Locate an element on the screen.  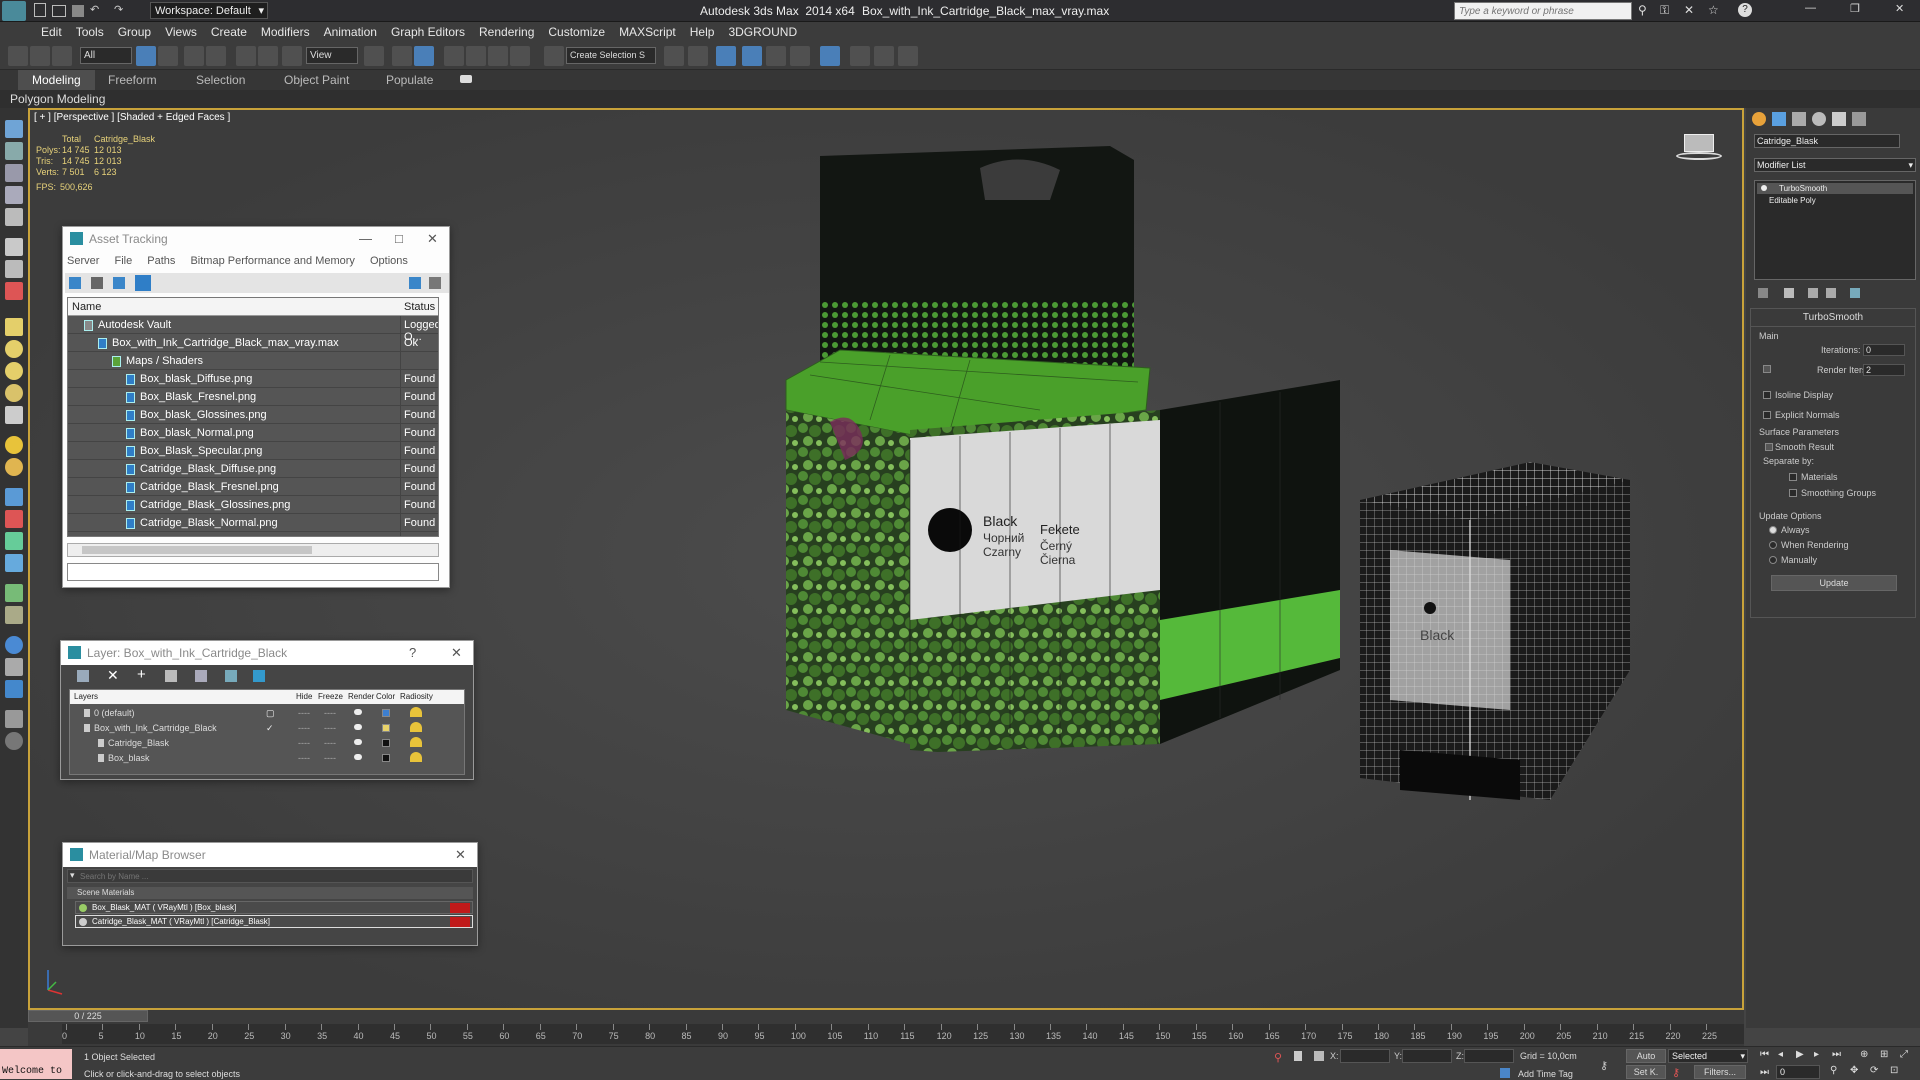
material-item-box: Box_Blask_MAT ( VRayMtl ) [Box_blask] is located at coordinates (274, 907).